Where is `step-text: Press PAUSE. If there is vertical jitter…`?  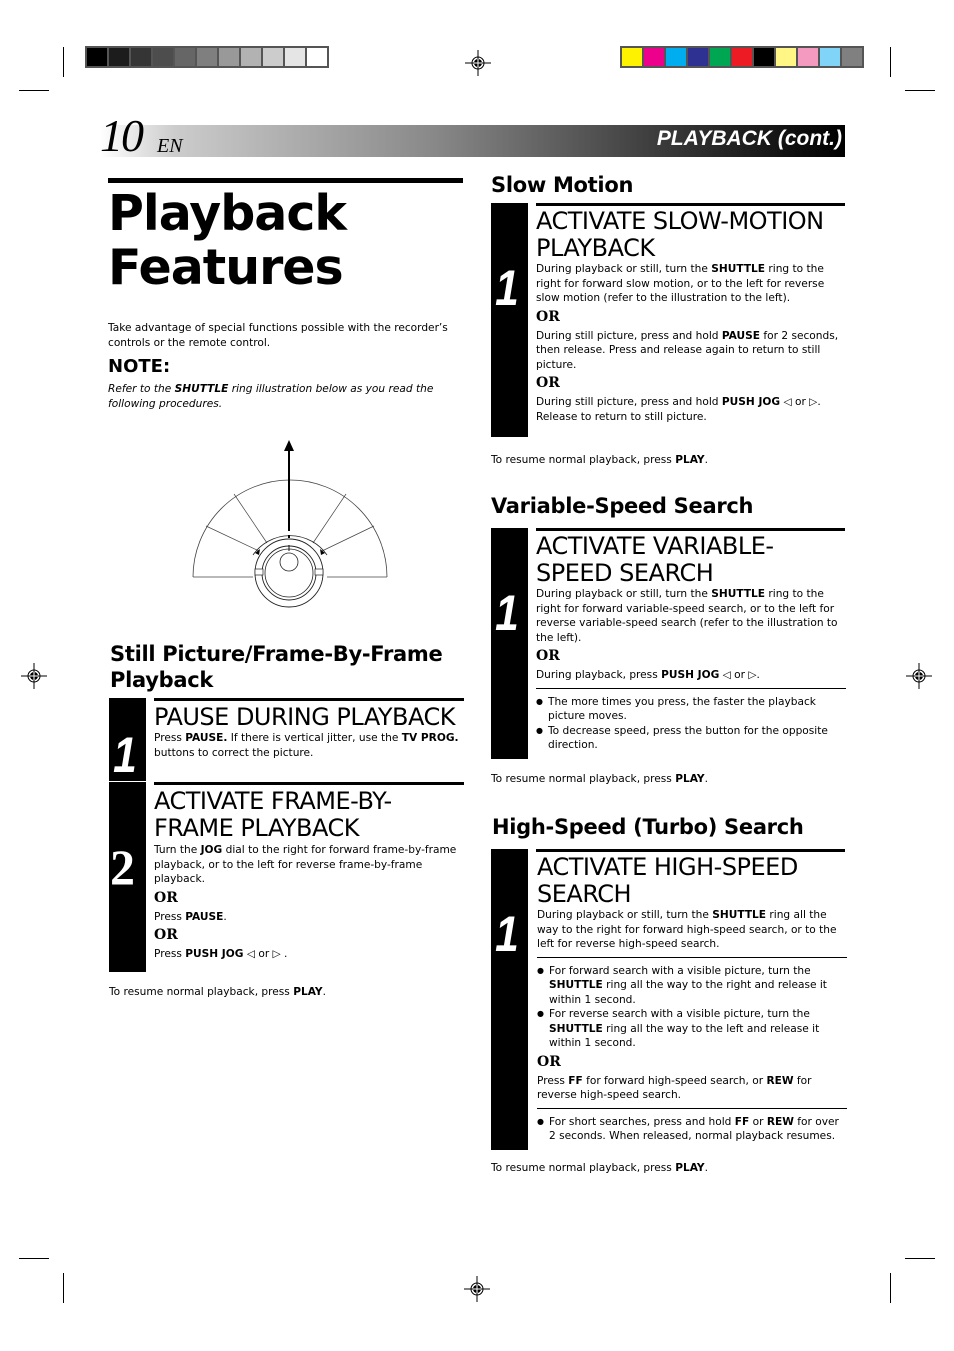 step-text: Press PAUSE. If there is vertical jitter… is located at coordinates (310, 745).